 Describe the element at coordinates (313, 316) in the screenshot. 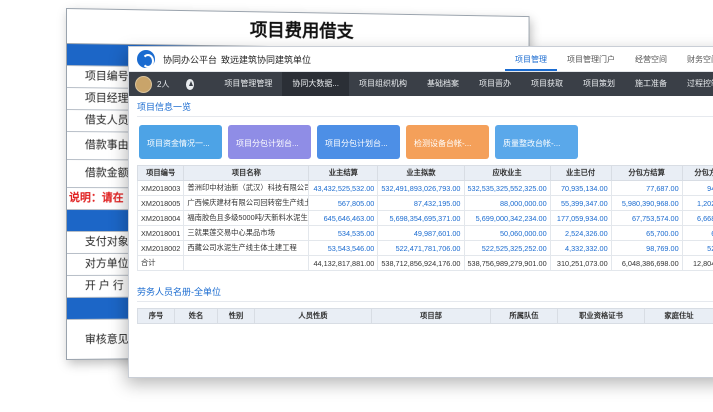

I see `column-header: 人员性质` at that location.